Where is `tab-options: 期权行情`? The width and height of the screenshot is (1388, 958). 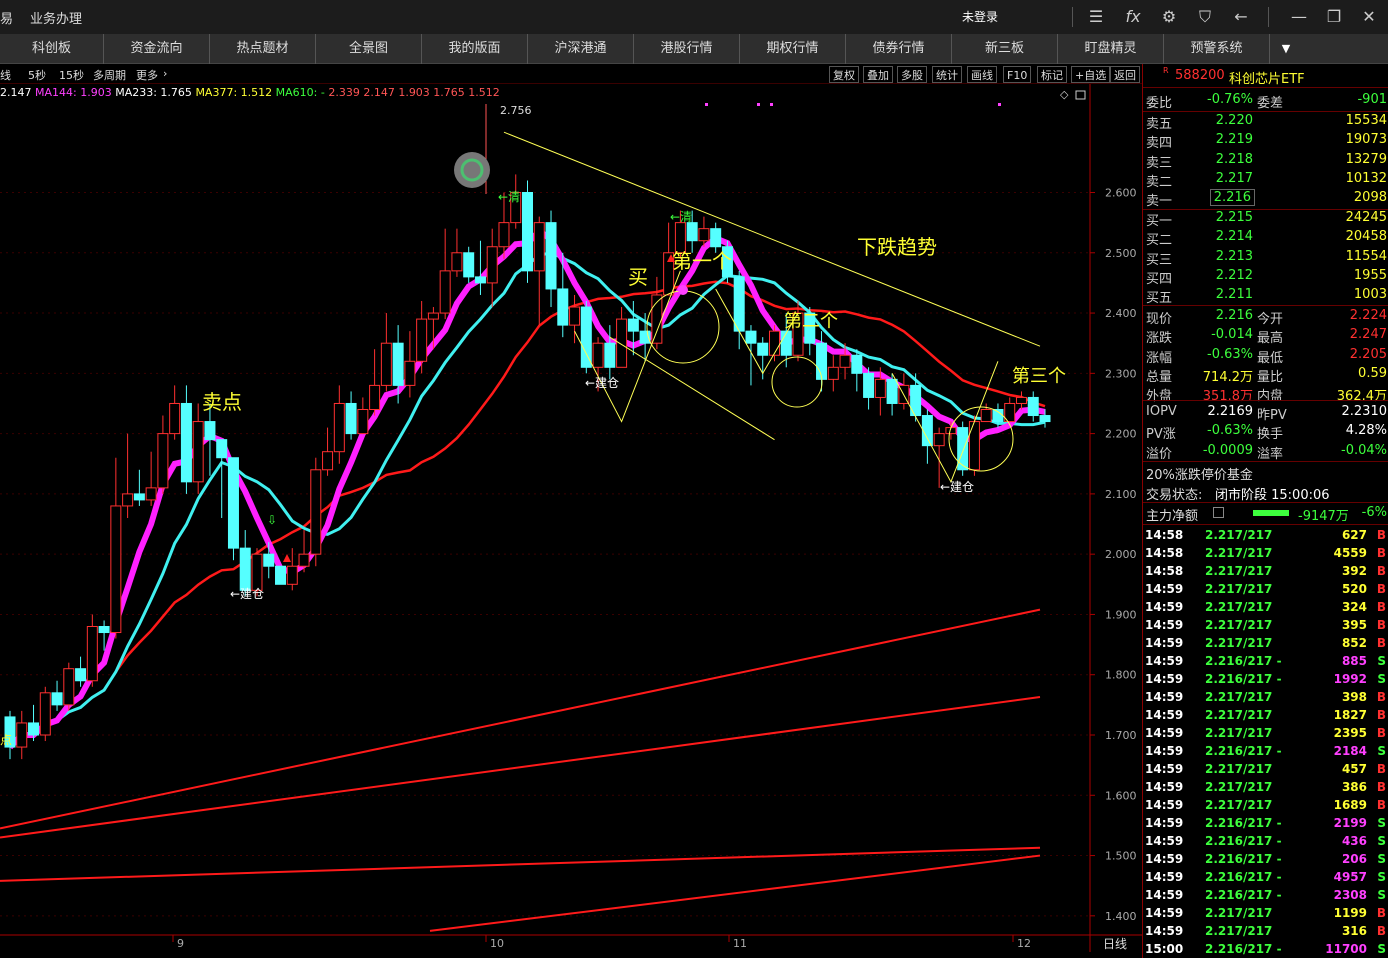 tab-options: 期权行情 is located at coordinates (793, 49).